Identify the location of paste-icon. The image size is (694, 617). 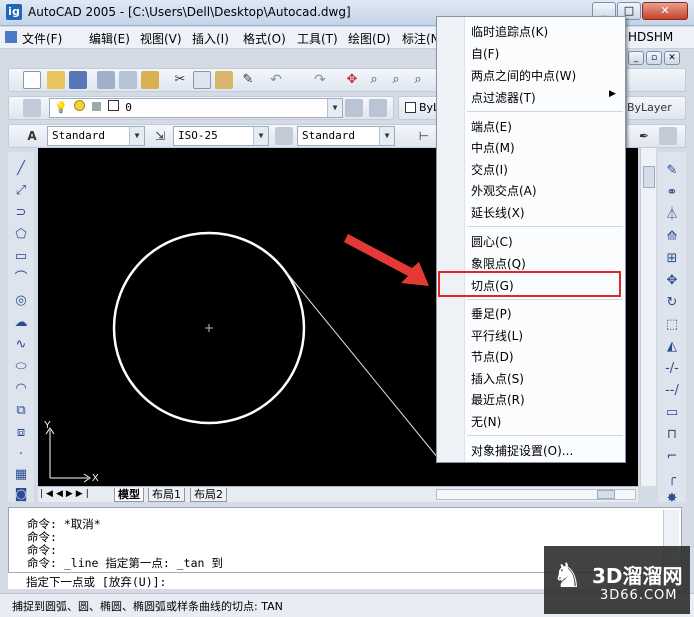
(224, 80).